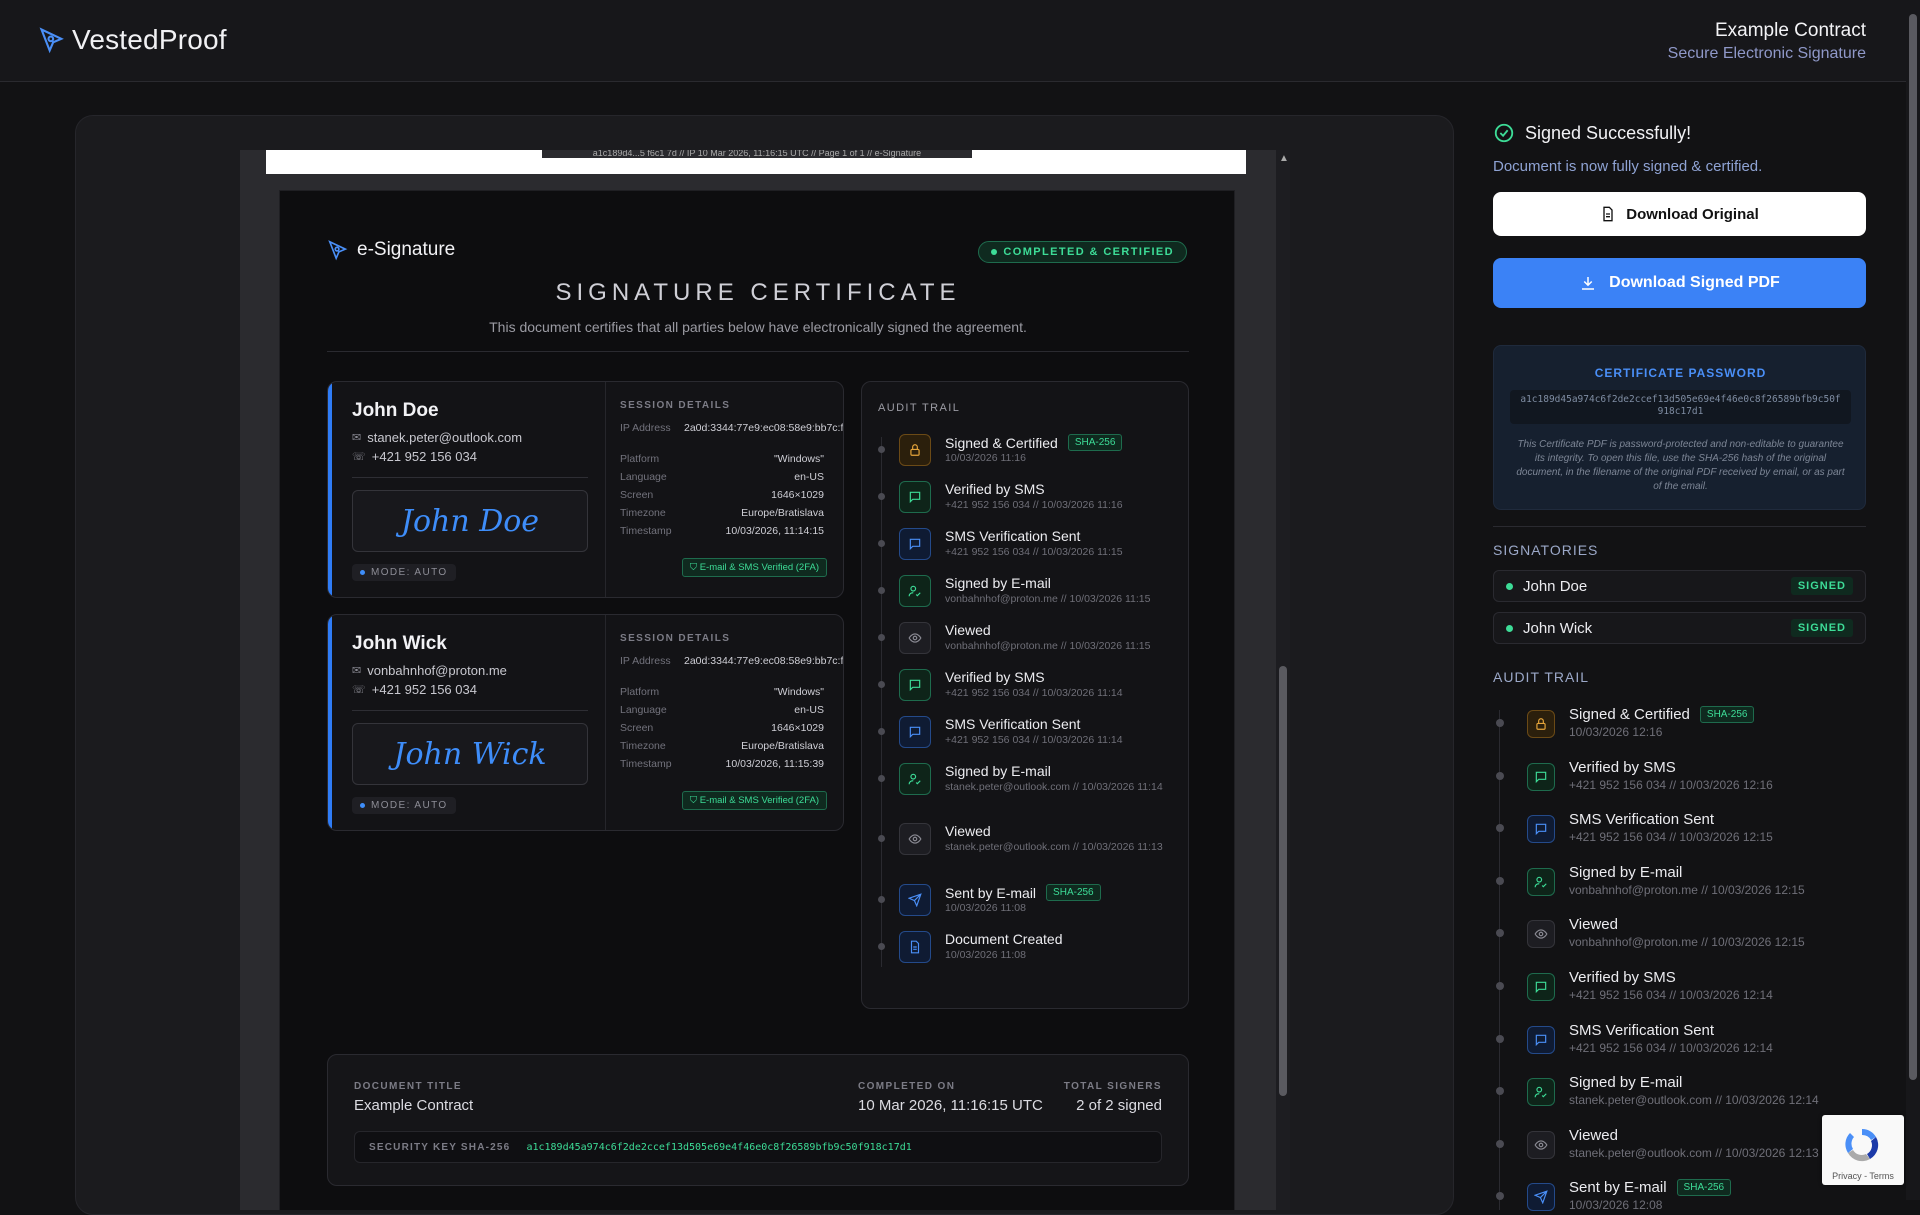  Describe the element at coordinates (440, 1147) in the screenshot. I see `security-key-label: SECURITY KEY SHA-256` at that location.